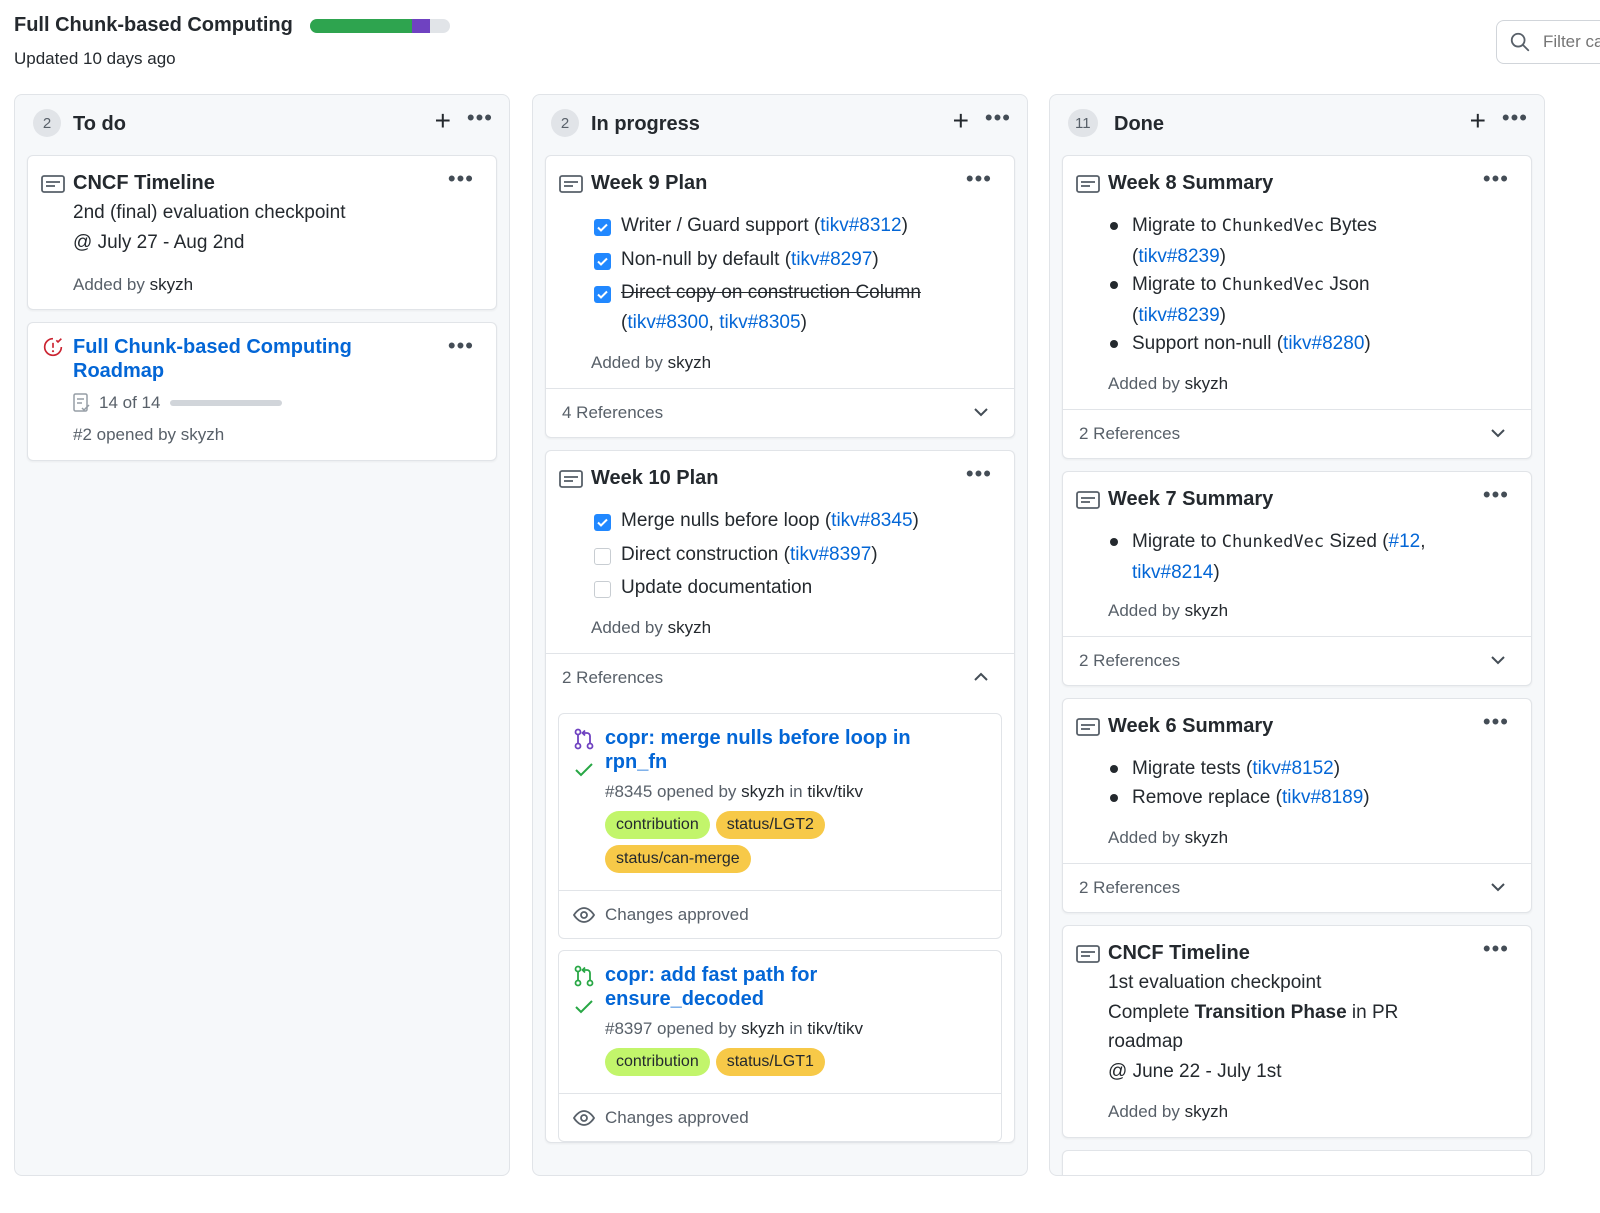 The width and height of the screenshot is (1600, 1213). Describe the element at coordinates (678, 859) in the screenshot. I see `label-status: status/can-merge` at that location.